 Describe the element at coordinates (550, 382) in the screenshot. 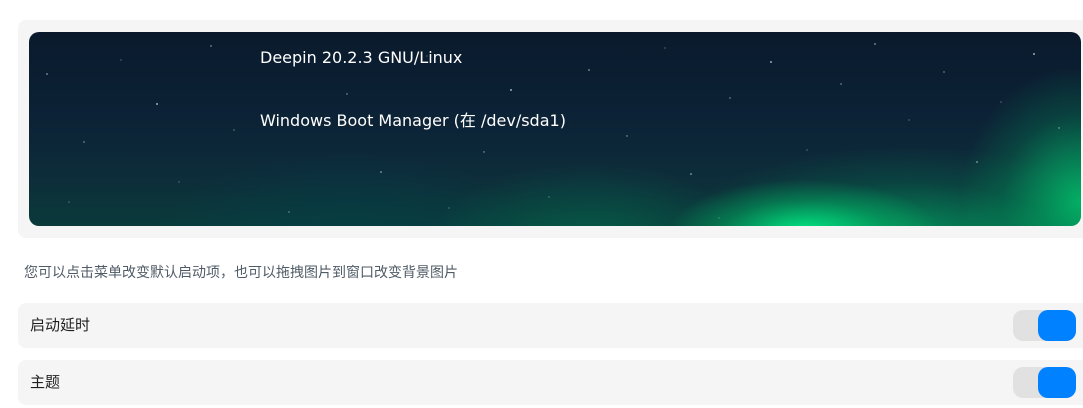

I see `setting-row-theme: 主题` at that location.